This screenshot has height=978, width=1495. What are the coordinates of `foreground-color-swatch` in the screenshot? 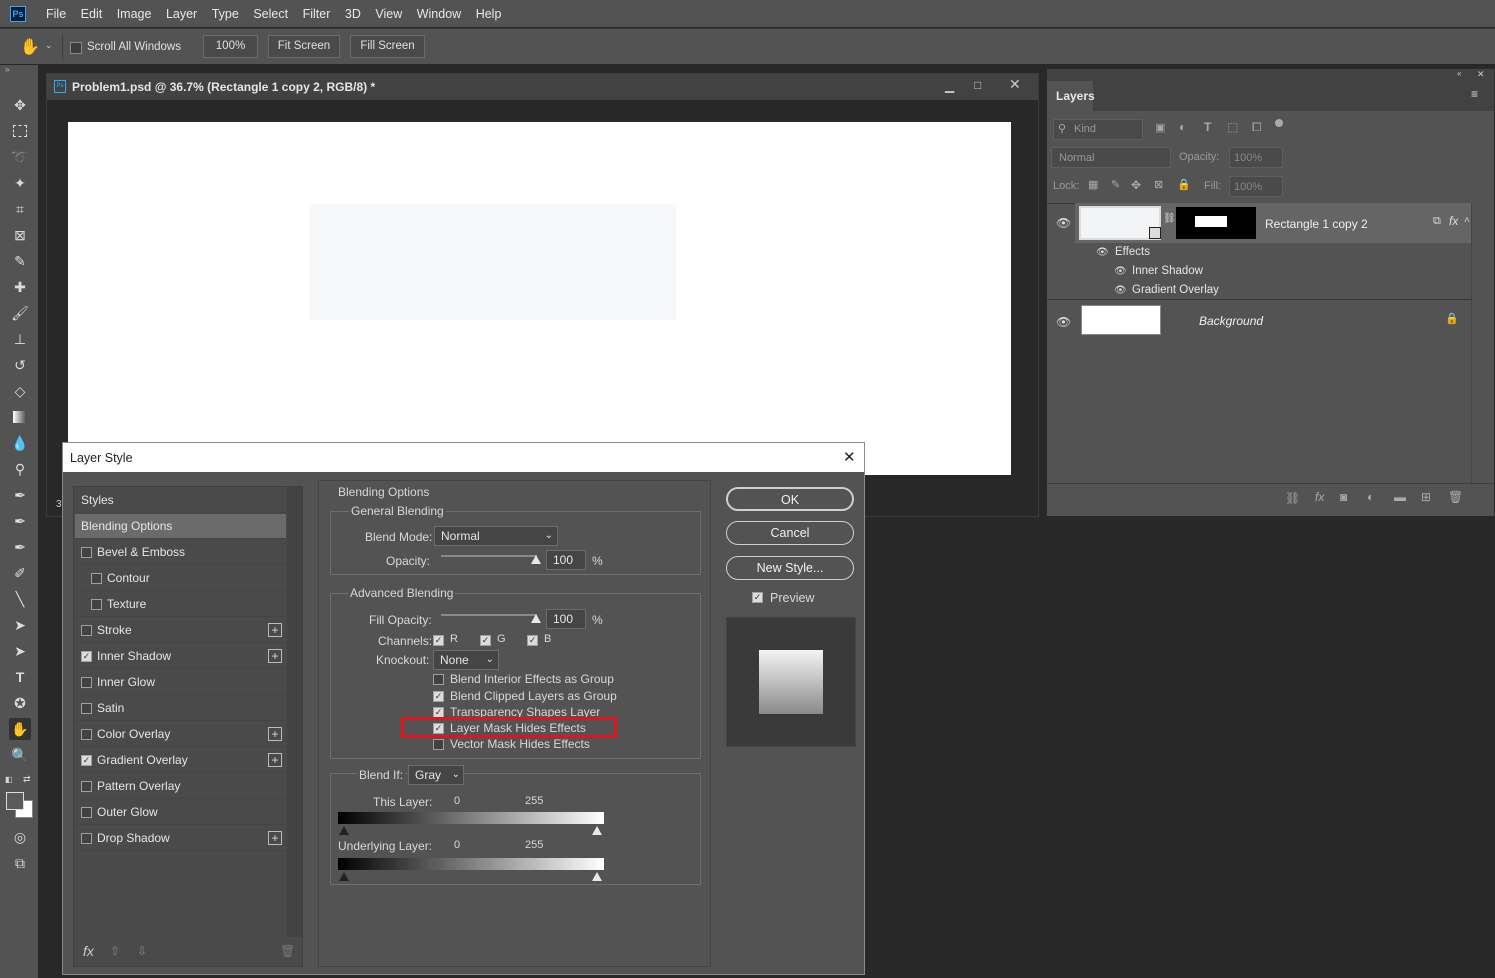 It's located at (15, 801).